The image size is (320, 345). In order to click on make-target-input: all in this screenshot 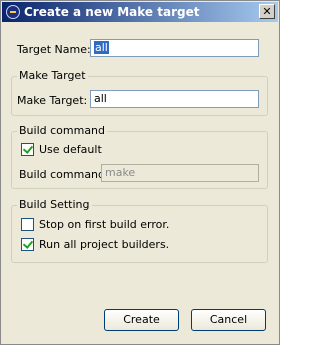, I will do `click(174, 99)`.